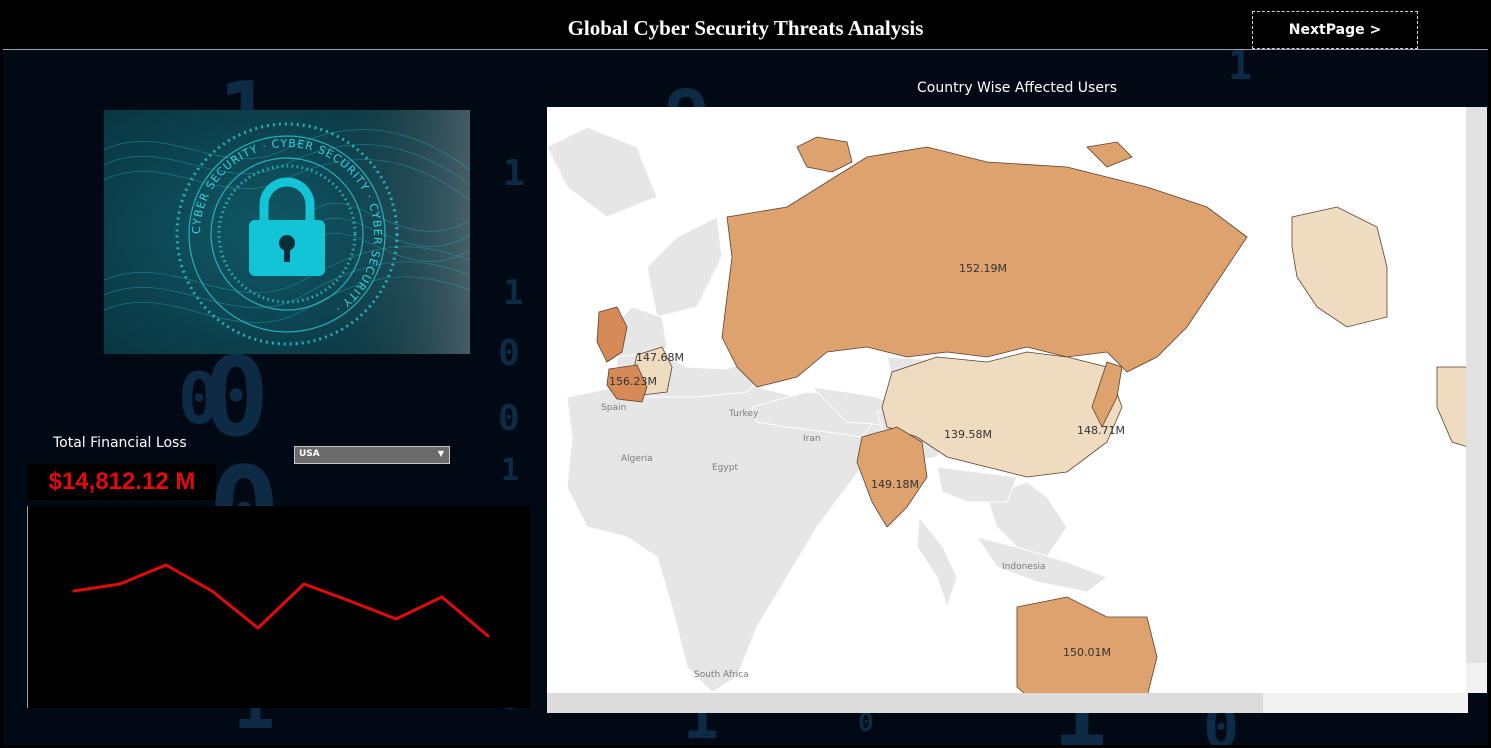 This screenshot has height=748, width=1491. What do you see at coordinates (1476, 678) in the screenshot?
I see `map-scroll-corner` at bounding box center [1476, 678].